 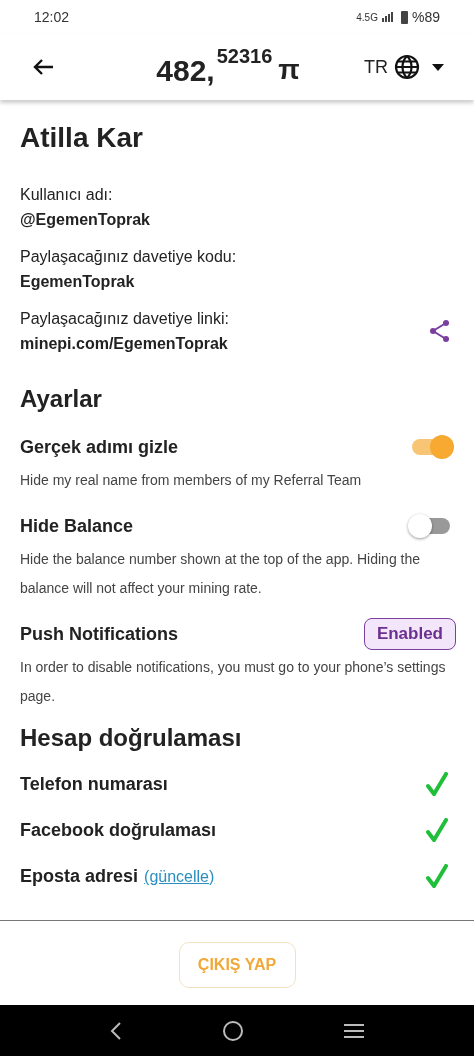 What do you see at coordinates (367, 17) in the screenshot?
I see `network-label: 4.5G` at bounding box center [367, 17].